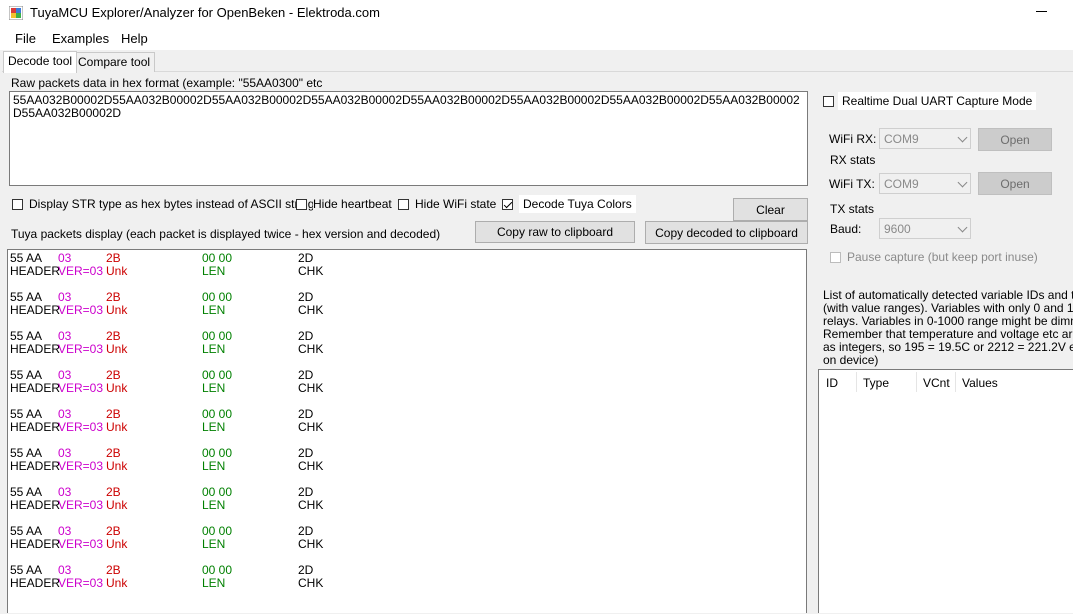 The height and width of the screenshot is (614, 1073). Describe the element at coordinates (17, 204) in the screenshot. I see `str-hex-checkbox` at that location.